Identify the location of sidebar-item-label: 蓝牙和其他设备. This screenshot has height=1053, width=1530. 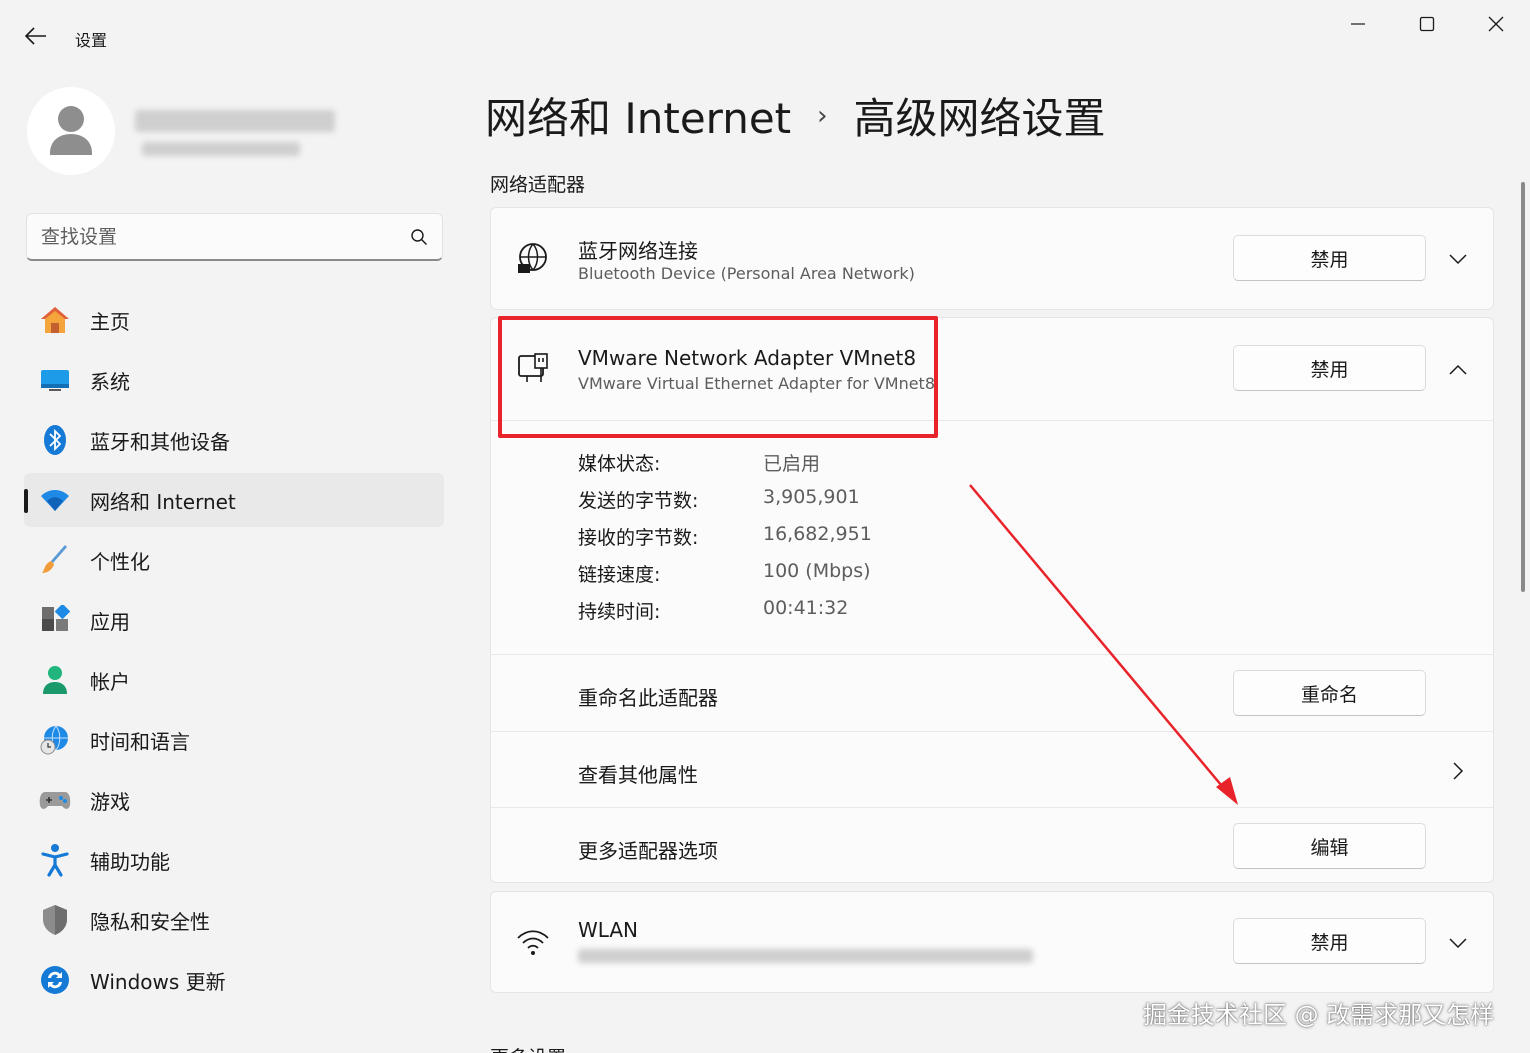
(160, 441).